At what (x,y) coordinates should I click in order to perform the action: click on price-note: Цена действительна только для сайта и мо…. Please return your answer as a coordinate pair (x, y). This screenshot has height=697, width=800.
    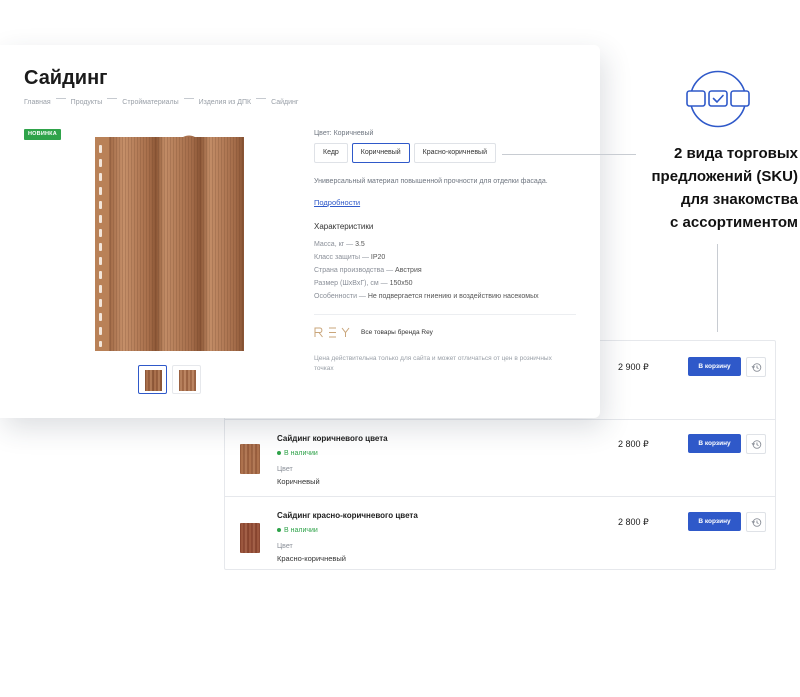
    Looking at the image, I should click on (433, 363).